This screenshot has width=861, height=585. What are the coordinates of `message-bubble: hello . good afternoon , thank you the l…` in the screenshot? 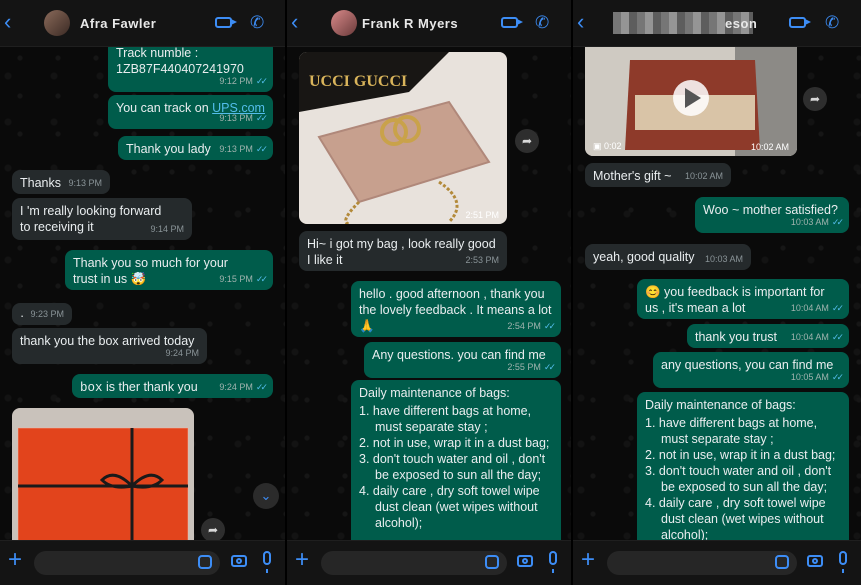 It's located at (456, 309).